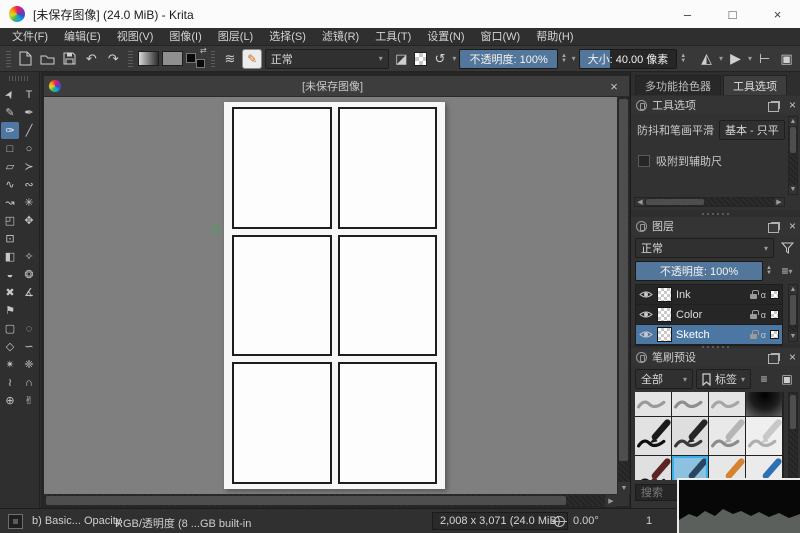 This screenshot has height=533, width=800. Describe the element at coordinates (684, 58) in the screenshot. I see `size-spinner: ▲ ▼` at that location.